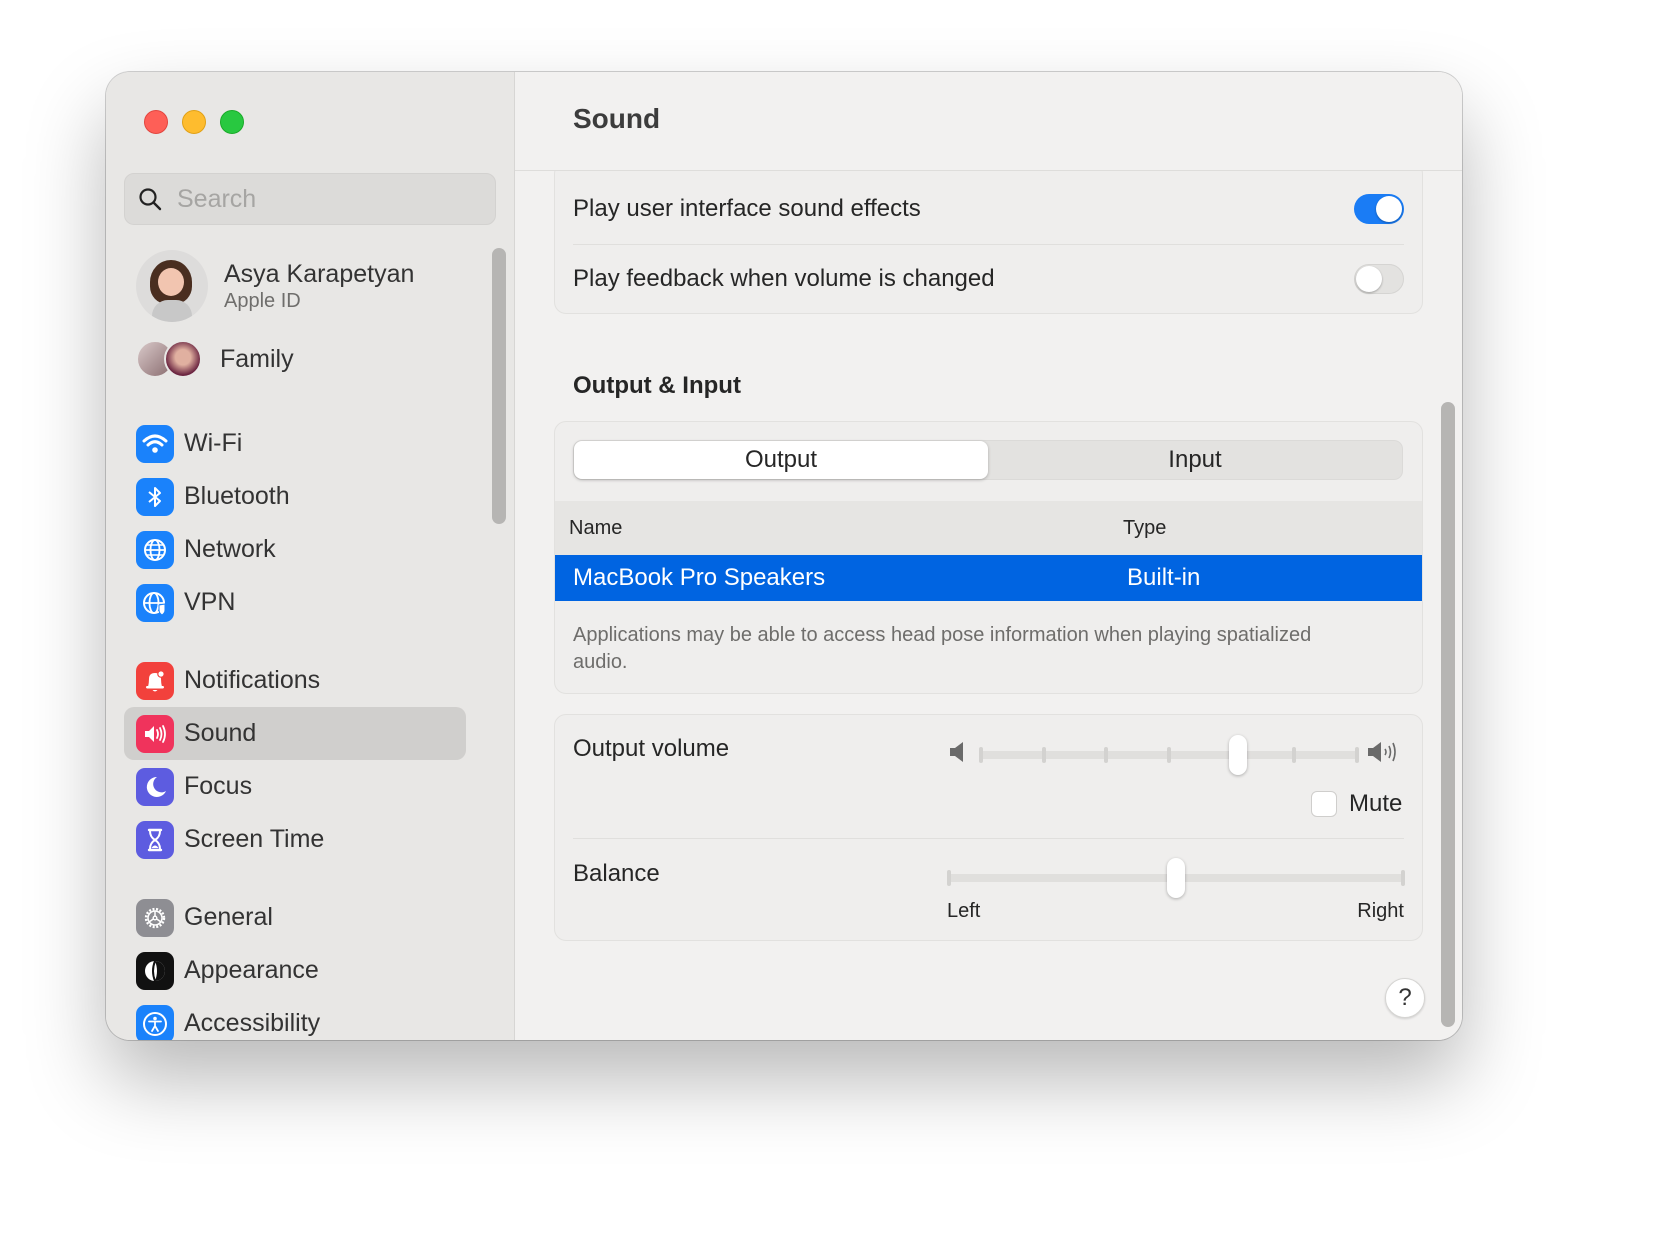 The width and height of the screenshot is (1654, 1246). I want to click on main-scrollbar, so click(1448, 714).